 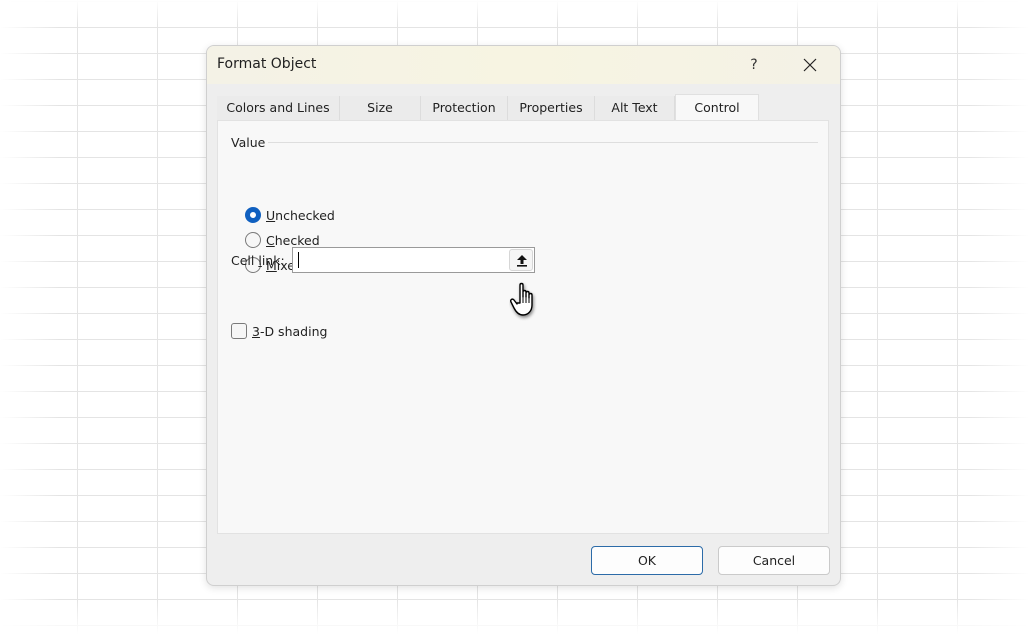 I want to click on title-bar: Format Object ?, so click(x=523, y=65).